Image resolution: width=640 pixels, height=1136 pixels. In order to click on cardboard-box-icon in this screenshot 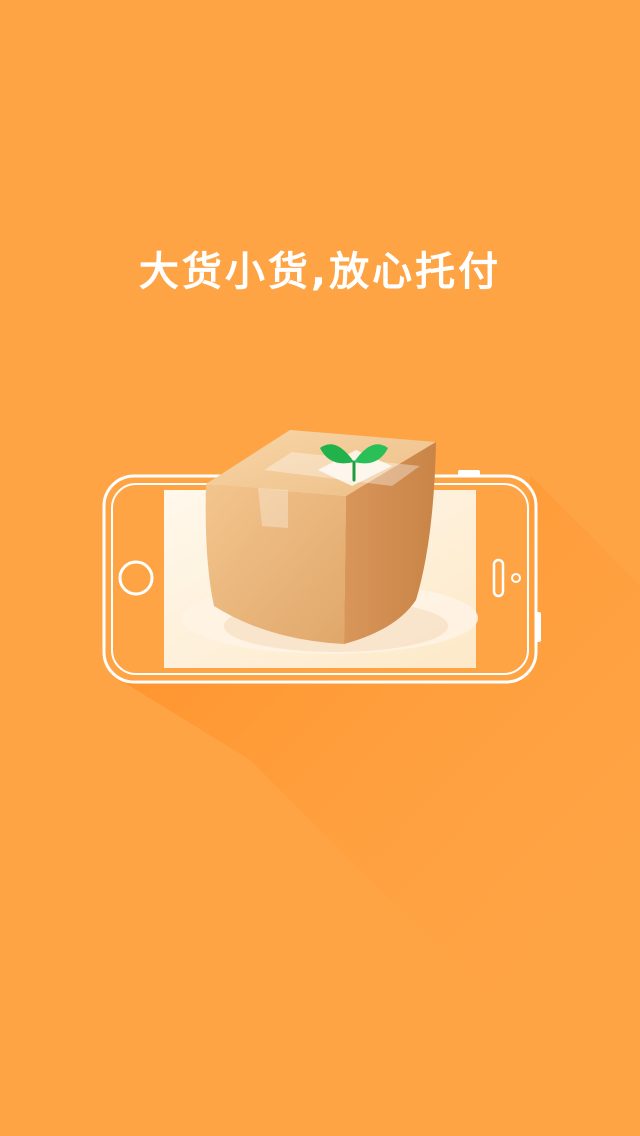, I will do `click(320, 537)`.